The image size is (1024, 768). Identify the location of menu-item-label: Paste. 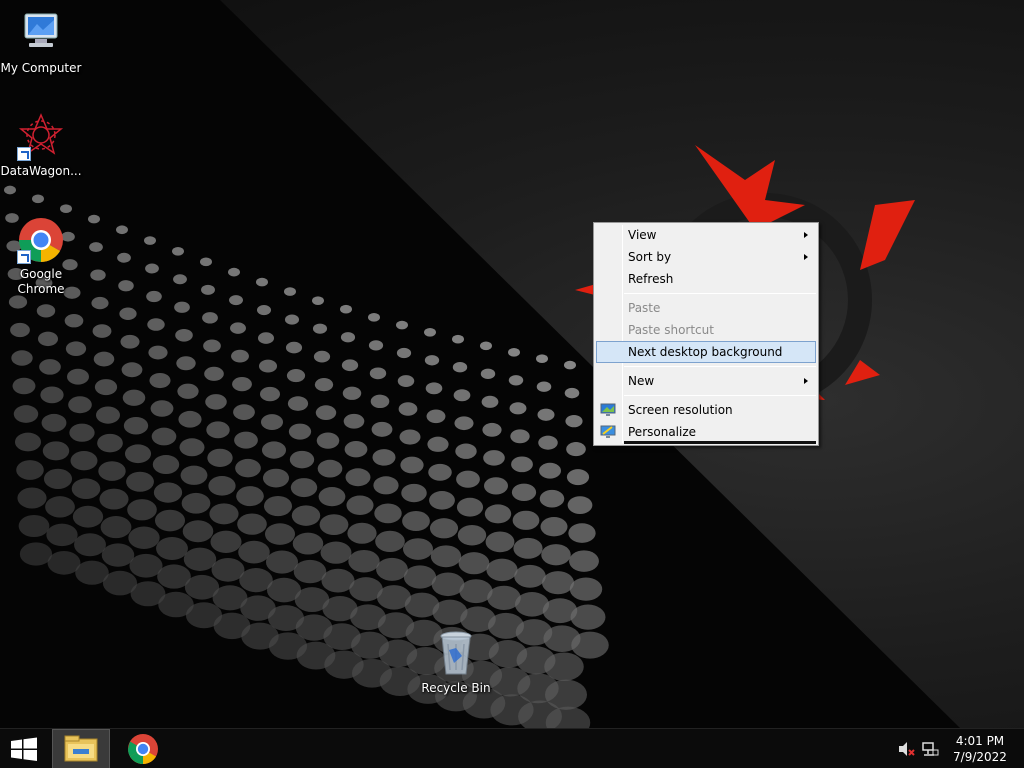
(644, 308).